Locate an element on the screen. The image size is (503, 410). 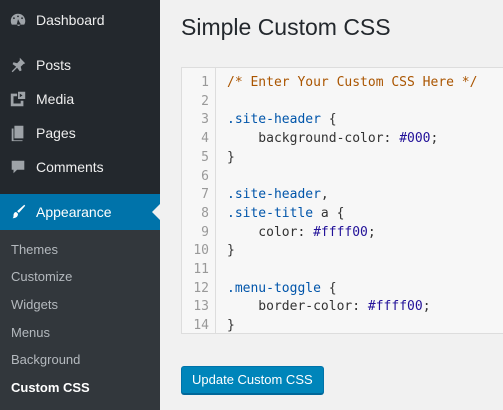
menu-item-appearance: Appearance is located at coordinates (80, 212).